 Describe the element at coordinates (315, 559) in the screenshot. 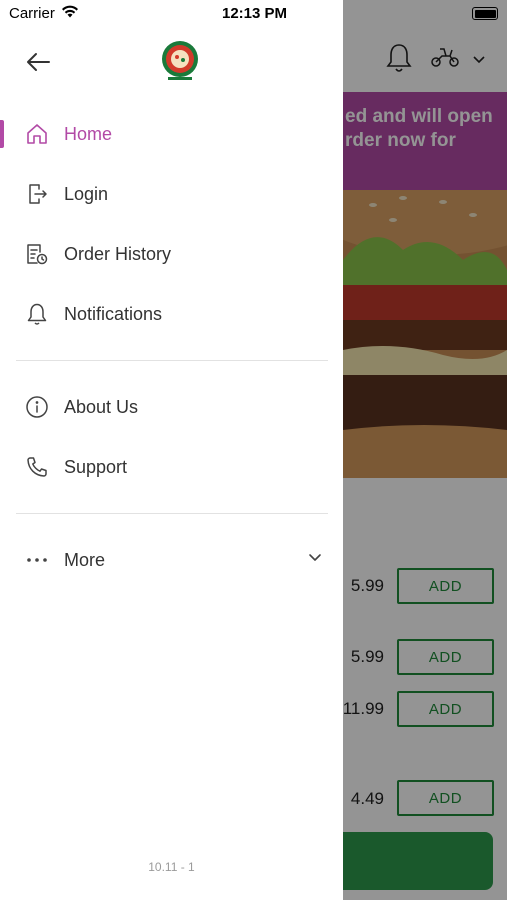

I see `chevron-down-icon` at that location.